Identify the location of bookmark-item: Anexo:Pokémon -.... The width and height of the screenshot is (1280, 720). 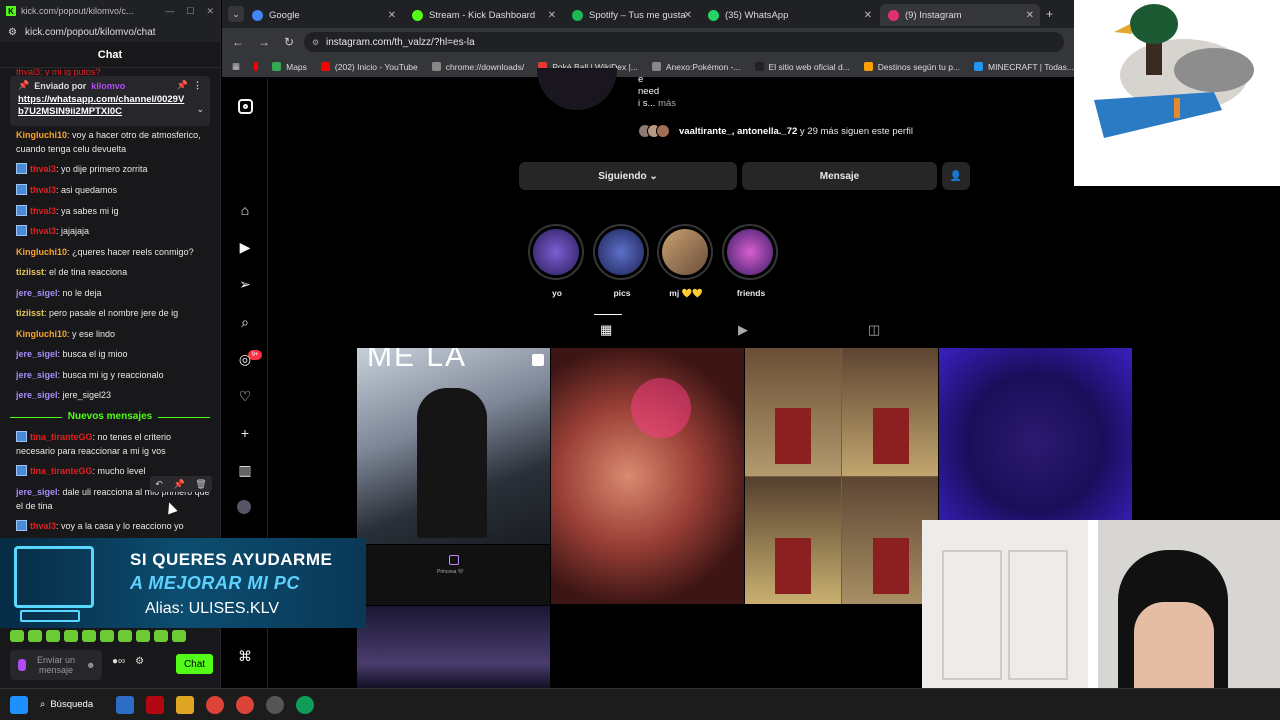
(696, 67).